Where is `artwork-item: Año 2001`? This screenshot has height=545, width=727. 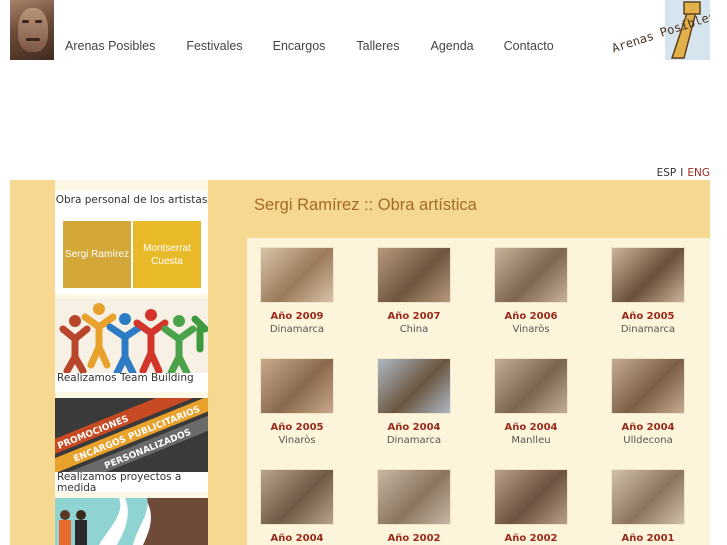
artwork-item: Año 2001 is located at coordinates (648, 507).